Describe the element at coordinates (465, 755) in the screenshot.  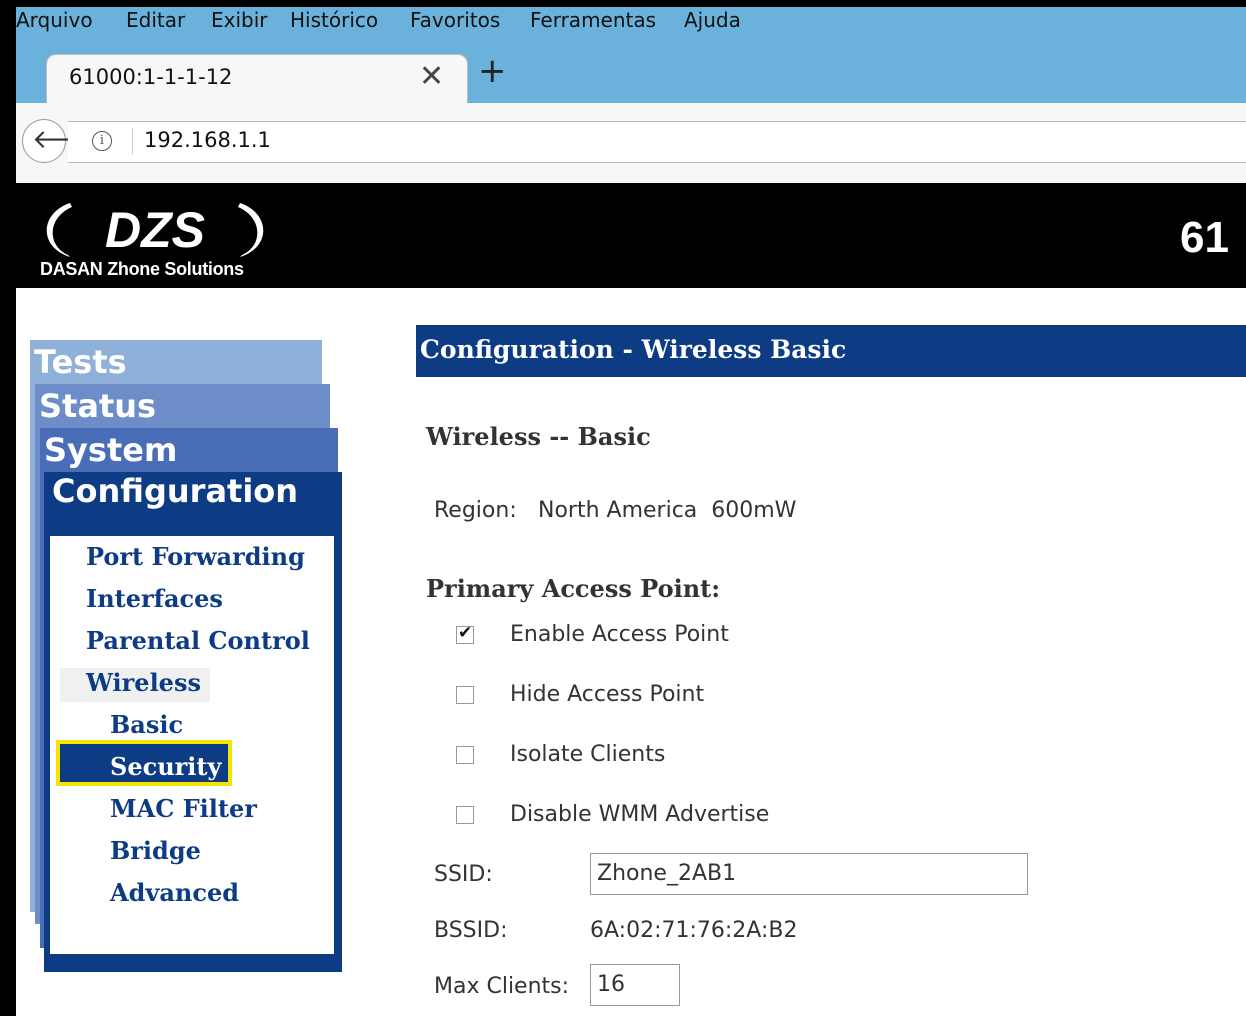
I see `isolate-clients-checkbox` at that location.